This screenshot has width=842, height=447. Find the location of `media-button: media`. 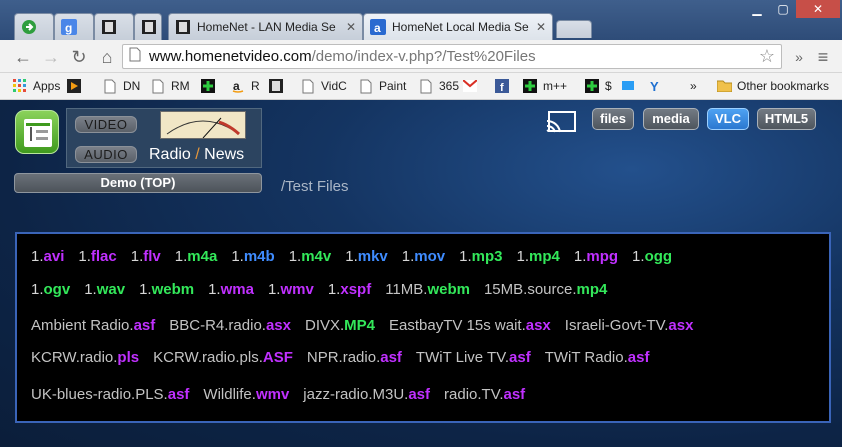

media-button: media is located at coordinates (671, 119).